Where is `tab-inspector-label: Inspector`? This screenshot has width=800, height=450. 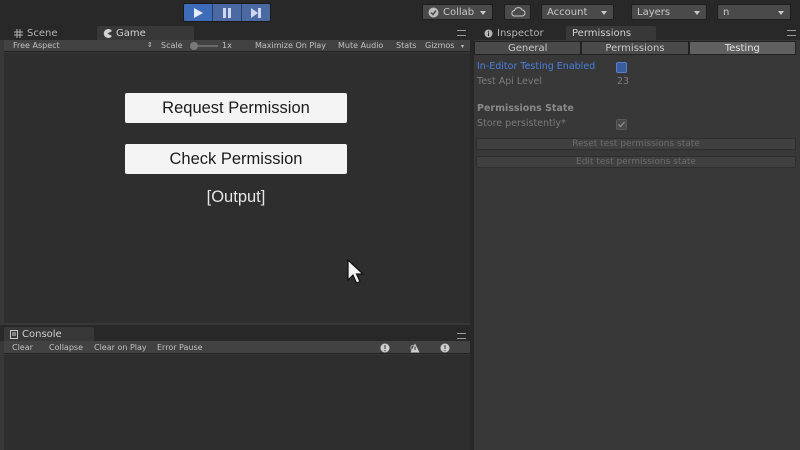
tab-inspector-label: Inspector is located at coordinates (520, 33).